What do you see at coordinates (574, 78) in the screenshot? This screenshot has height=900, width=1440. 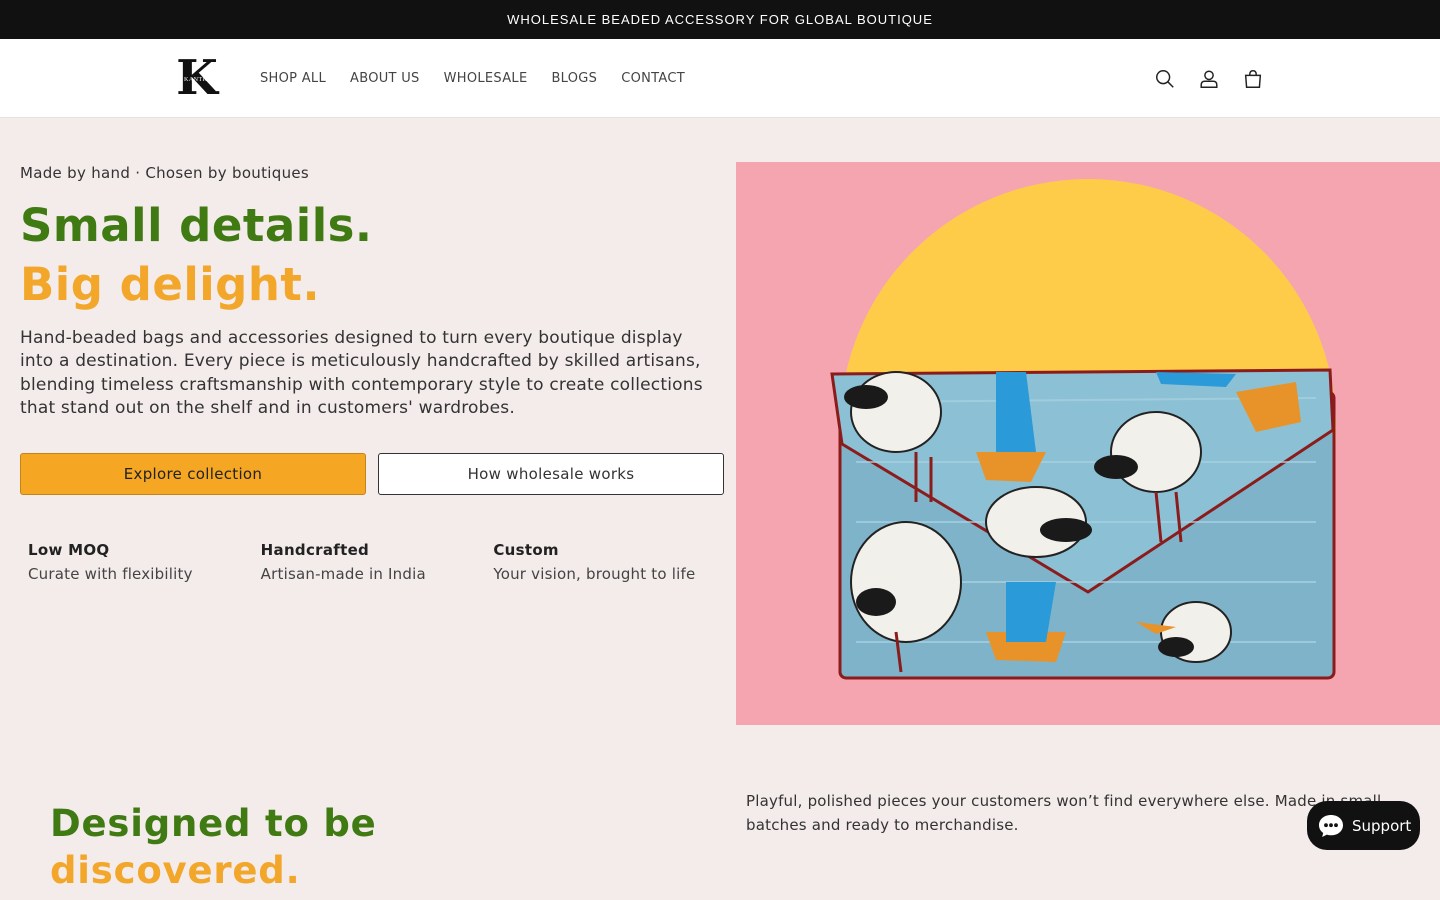 I see `nav-blogs: BLOGS` at bounding box center [574, 78].